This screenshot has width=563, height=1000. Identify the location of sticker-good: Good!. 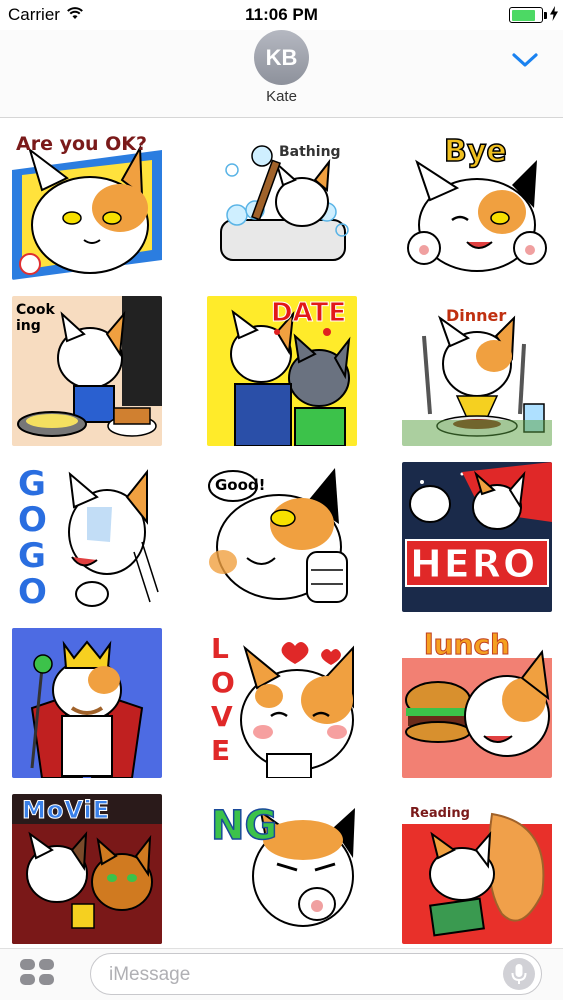
(282, 537).